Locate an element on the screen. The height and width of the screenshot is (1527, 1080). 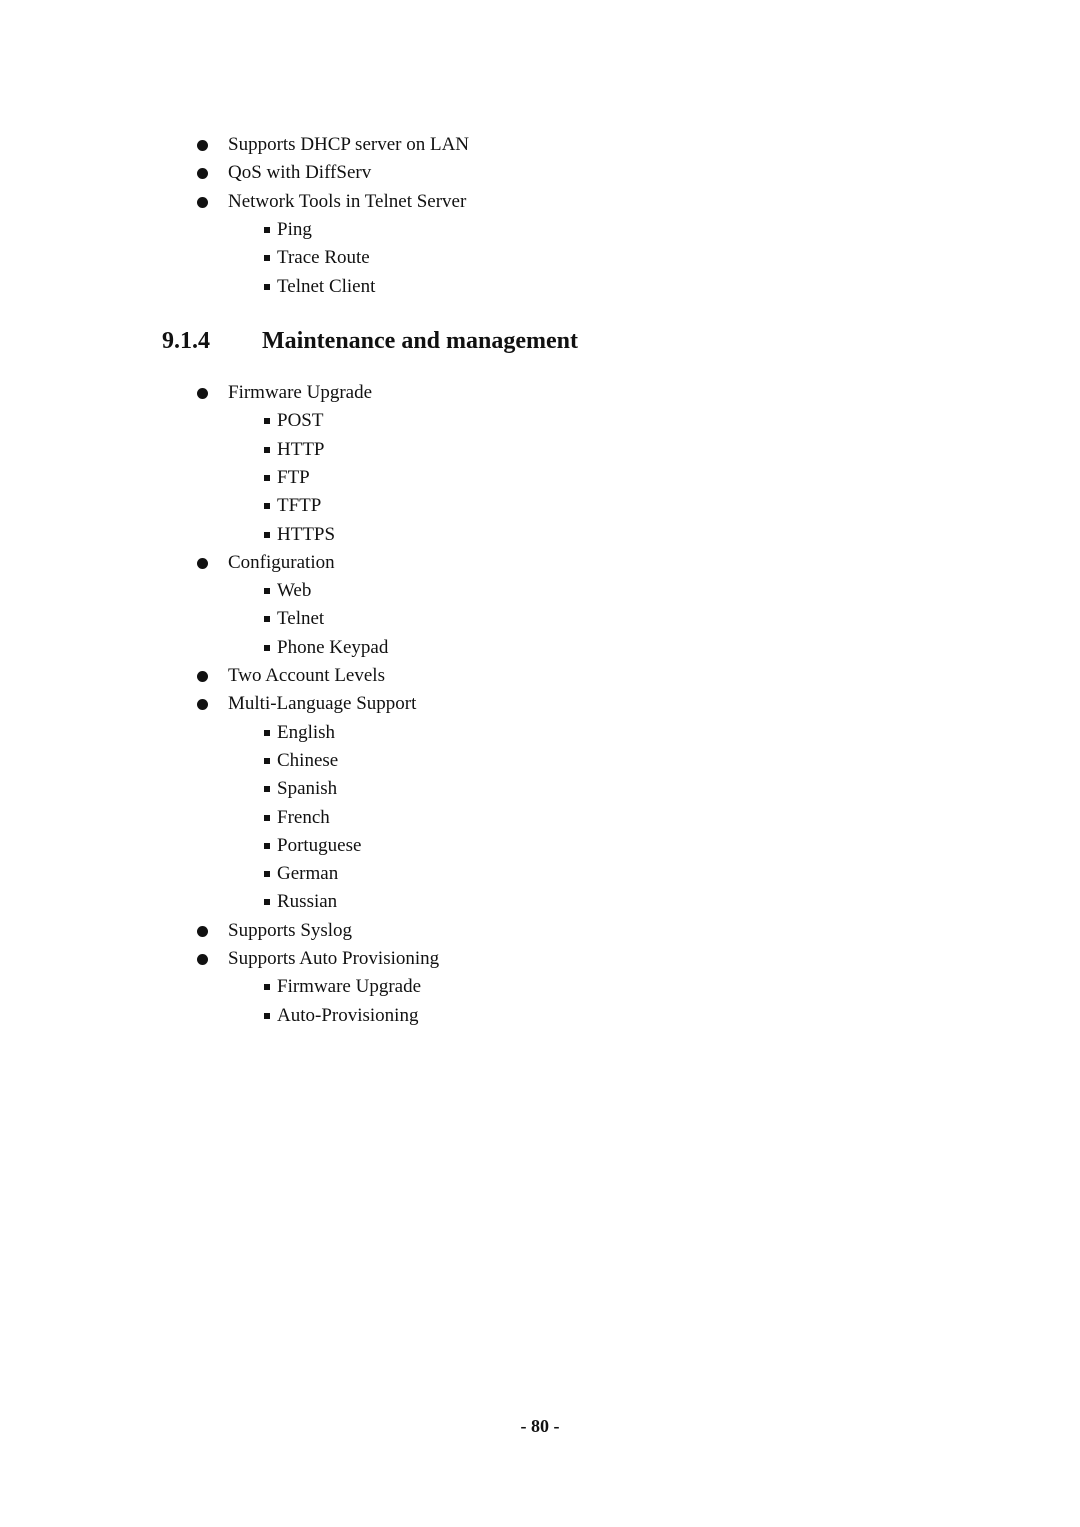
list-item: Supports DHCP server on LAN is located at coordinates (349, 144).